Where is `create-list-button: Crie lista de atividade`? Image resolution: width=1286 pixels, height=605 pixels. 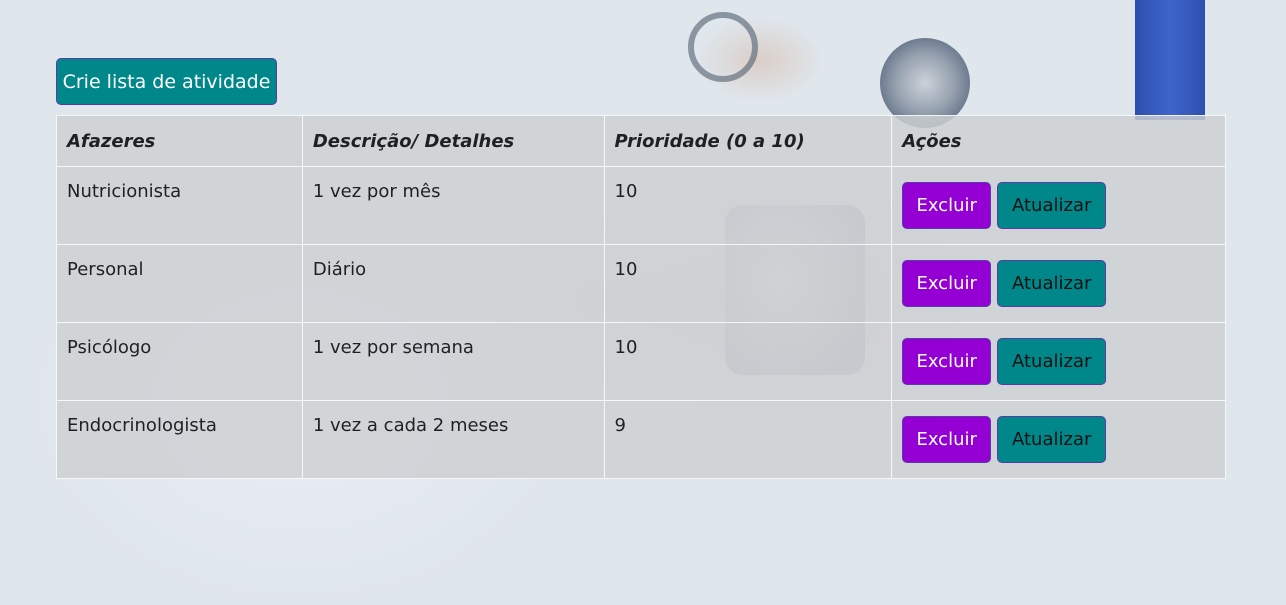
create-list-button: Crie lista de atividade is located at coordinates (166, 81).